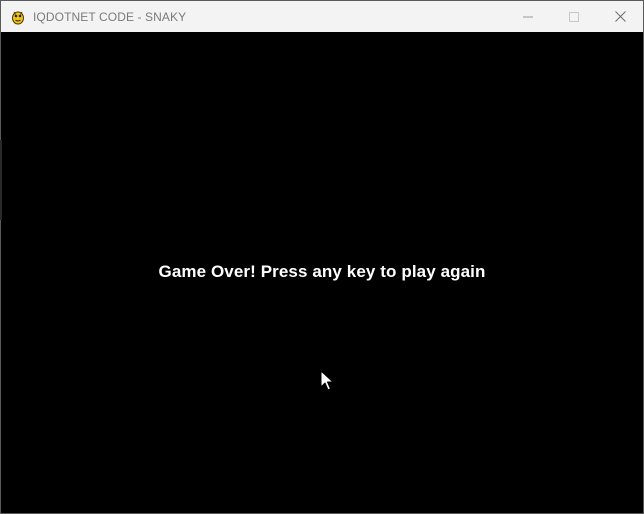  What do you see at coordinates (110, 16) in the screenshot?
I see `window-title: IQDOTNET CODE - SNAKY` at bounding box center [110, 16].